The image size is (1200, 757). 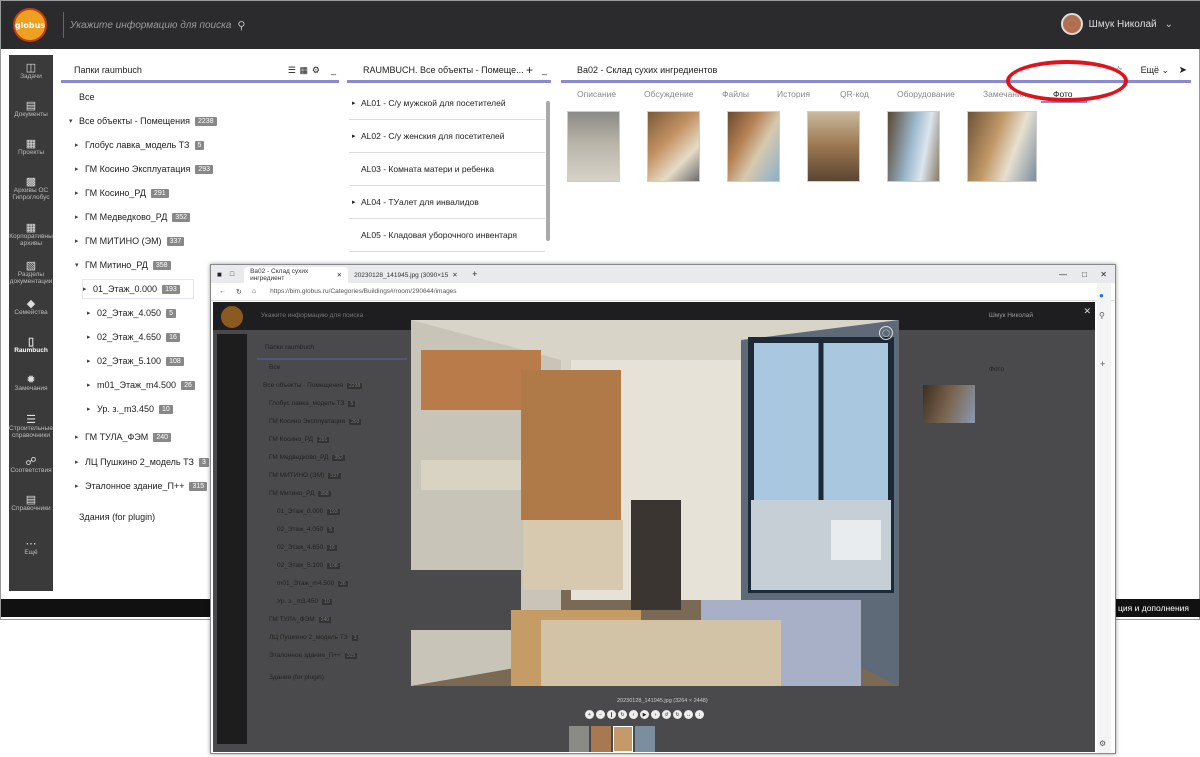 I want to click on sidebar-item-more: ⋯ Ещё, so click(x=31, y=548).